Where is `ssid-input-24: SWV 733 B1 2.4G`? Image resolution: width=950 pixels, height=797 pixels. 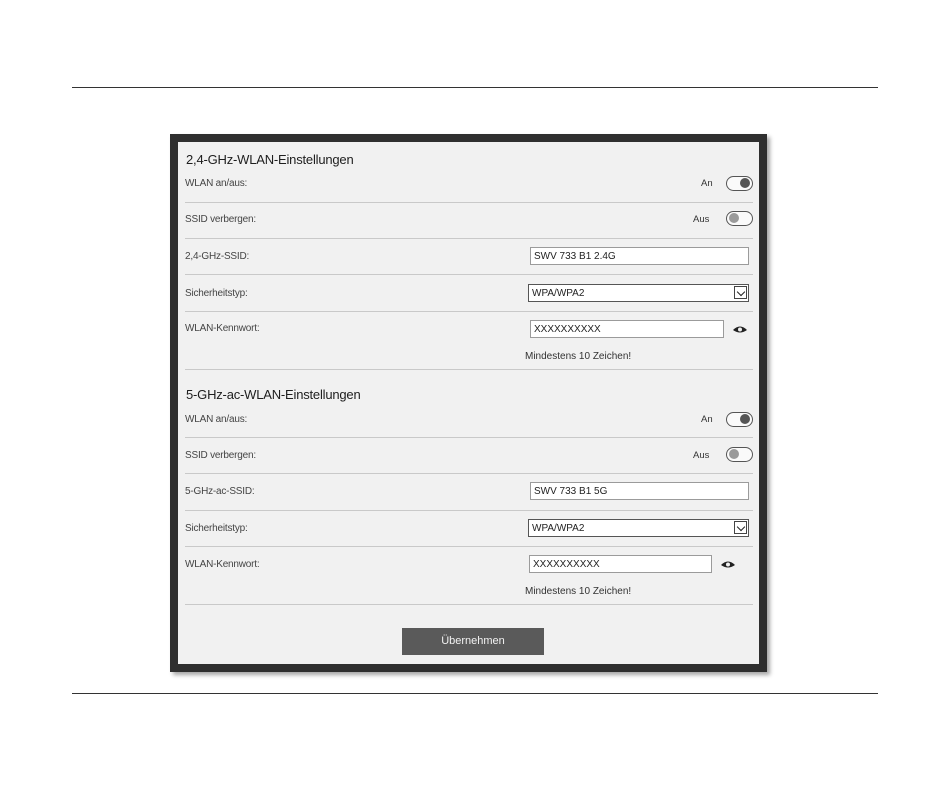
ssid-input-24: SWV 733 B1 2.4G is located at coordinates (639, 256).